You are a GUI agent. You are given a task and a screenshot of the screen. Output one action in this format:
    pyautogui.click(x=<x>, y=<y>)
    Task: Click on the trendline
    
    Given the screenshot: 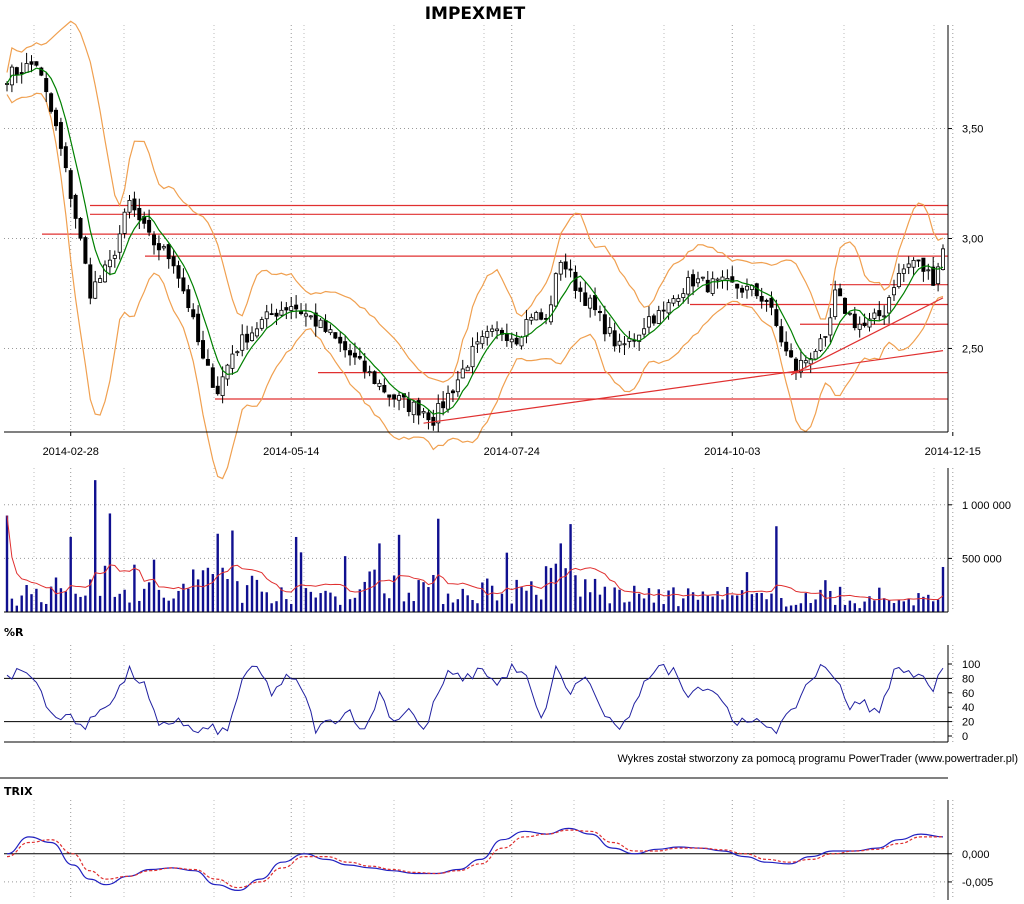 What is the action you would take?
    pyautogui.click(x=683, y=387)
    